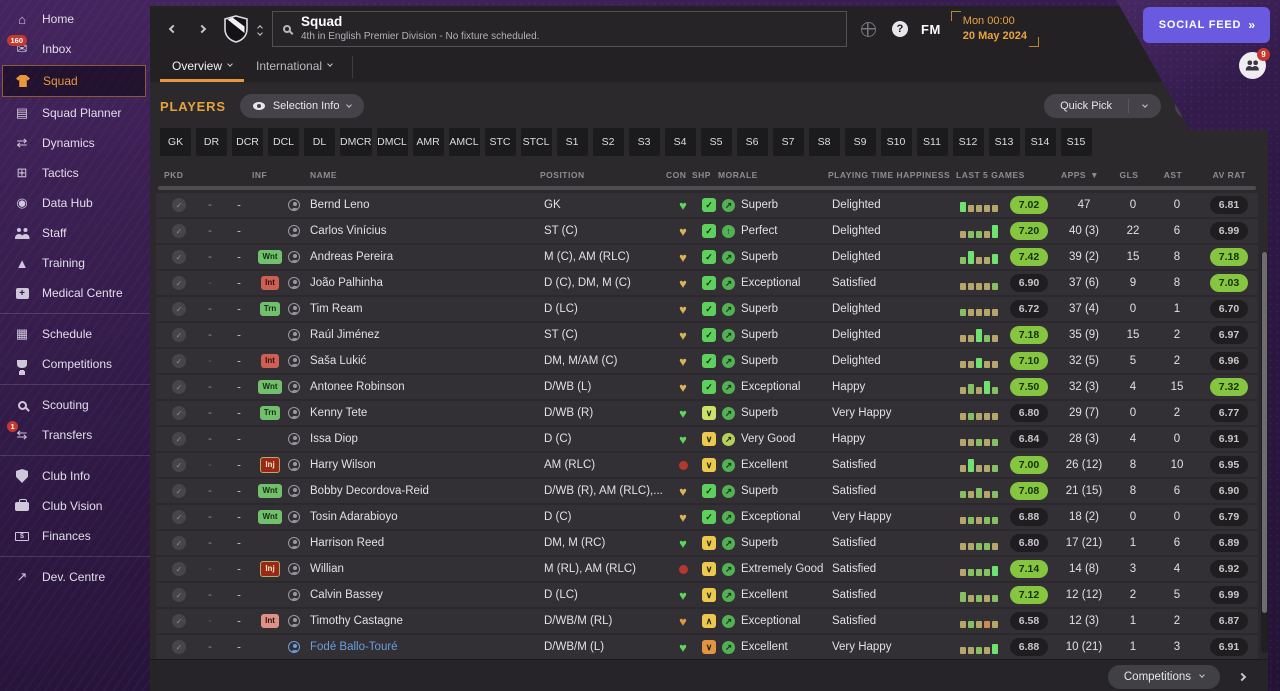 The width and height of the screenshot is (1280, 691). Describe the element at coordinates (75, 49) in the screenshot. I see `sidebar-item-inbox: ✉ 160 Inbox` at that location.